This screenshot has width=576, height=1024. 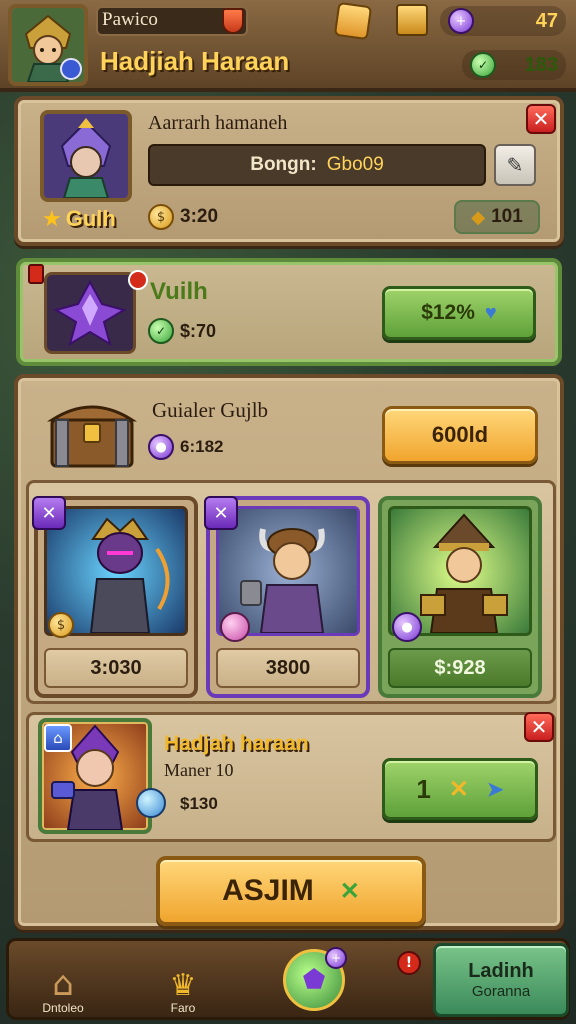 I want to click on guild-item-cost: ✓ $:70, so click(x=182, y=331).